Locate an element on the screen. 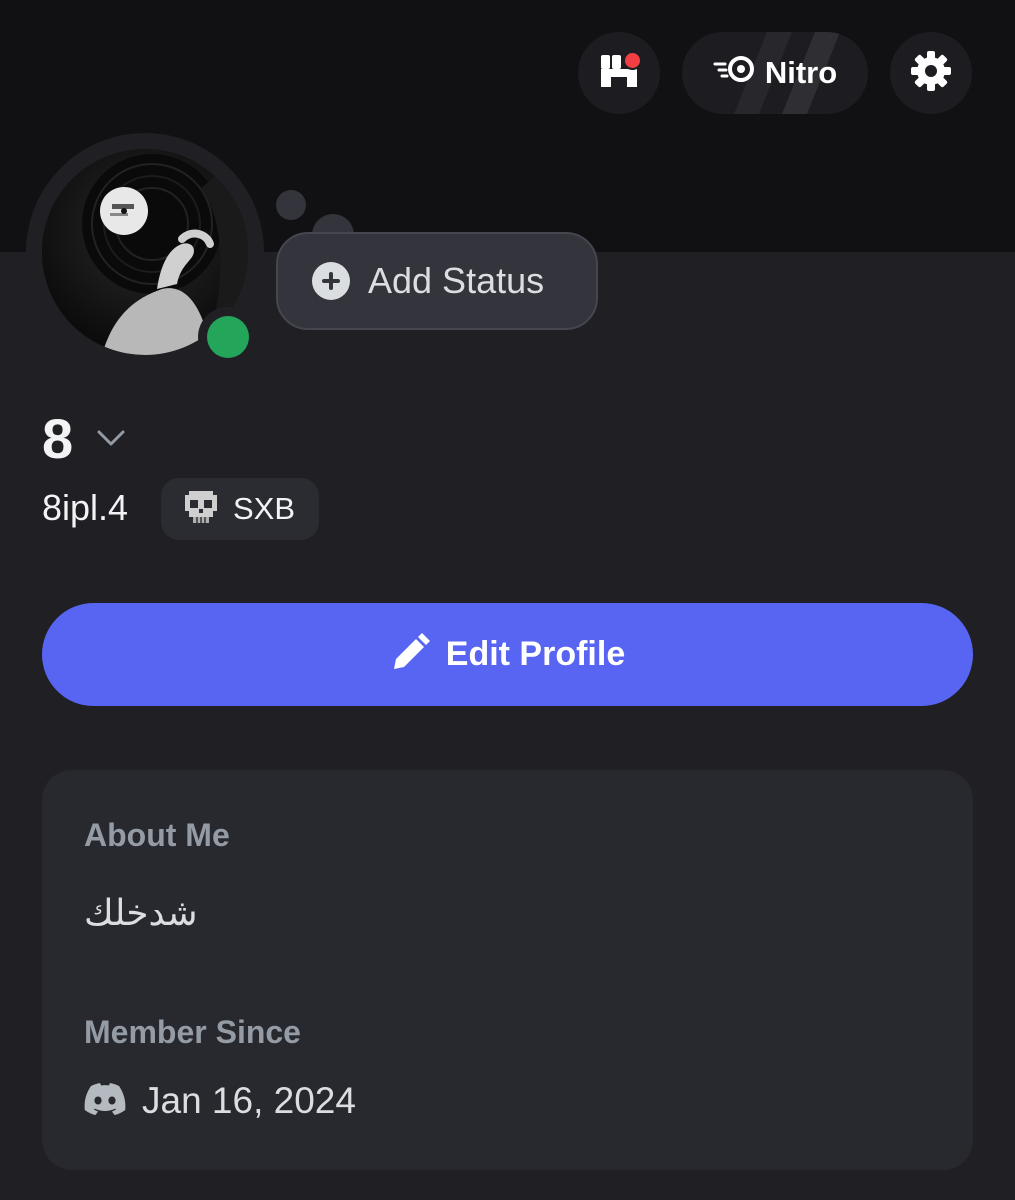 This screenshot has height=1200, width=1015. thought-bubble-dot is located at coordinates (291, 205).